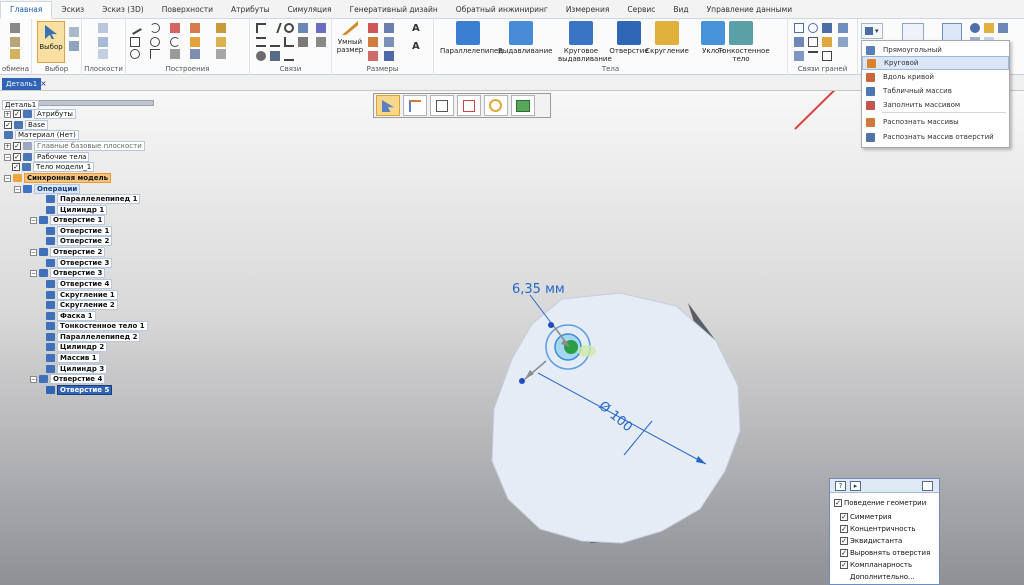  I want to click on tab-8: Измерения, so click(588, 11).